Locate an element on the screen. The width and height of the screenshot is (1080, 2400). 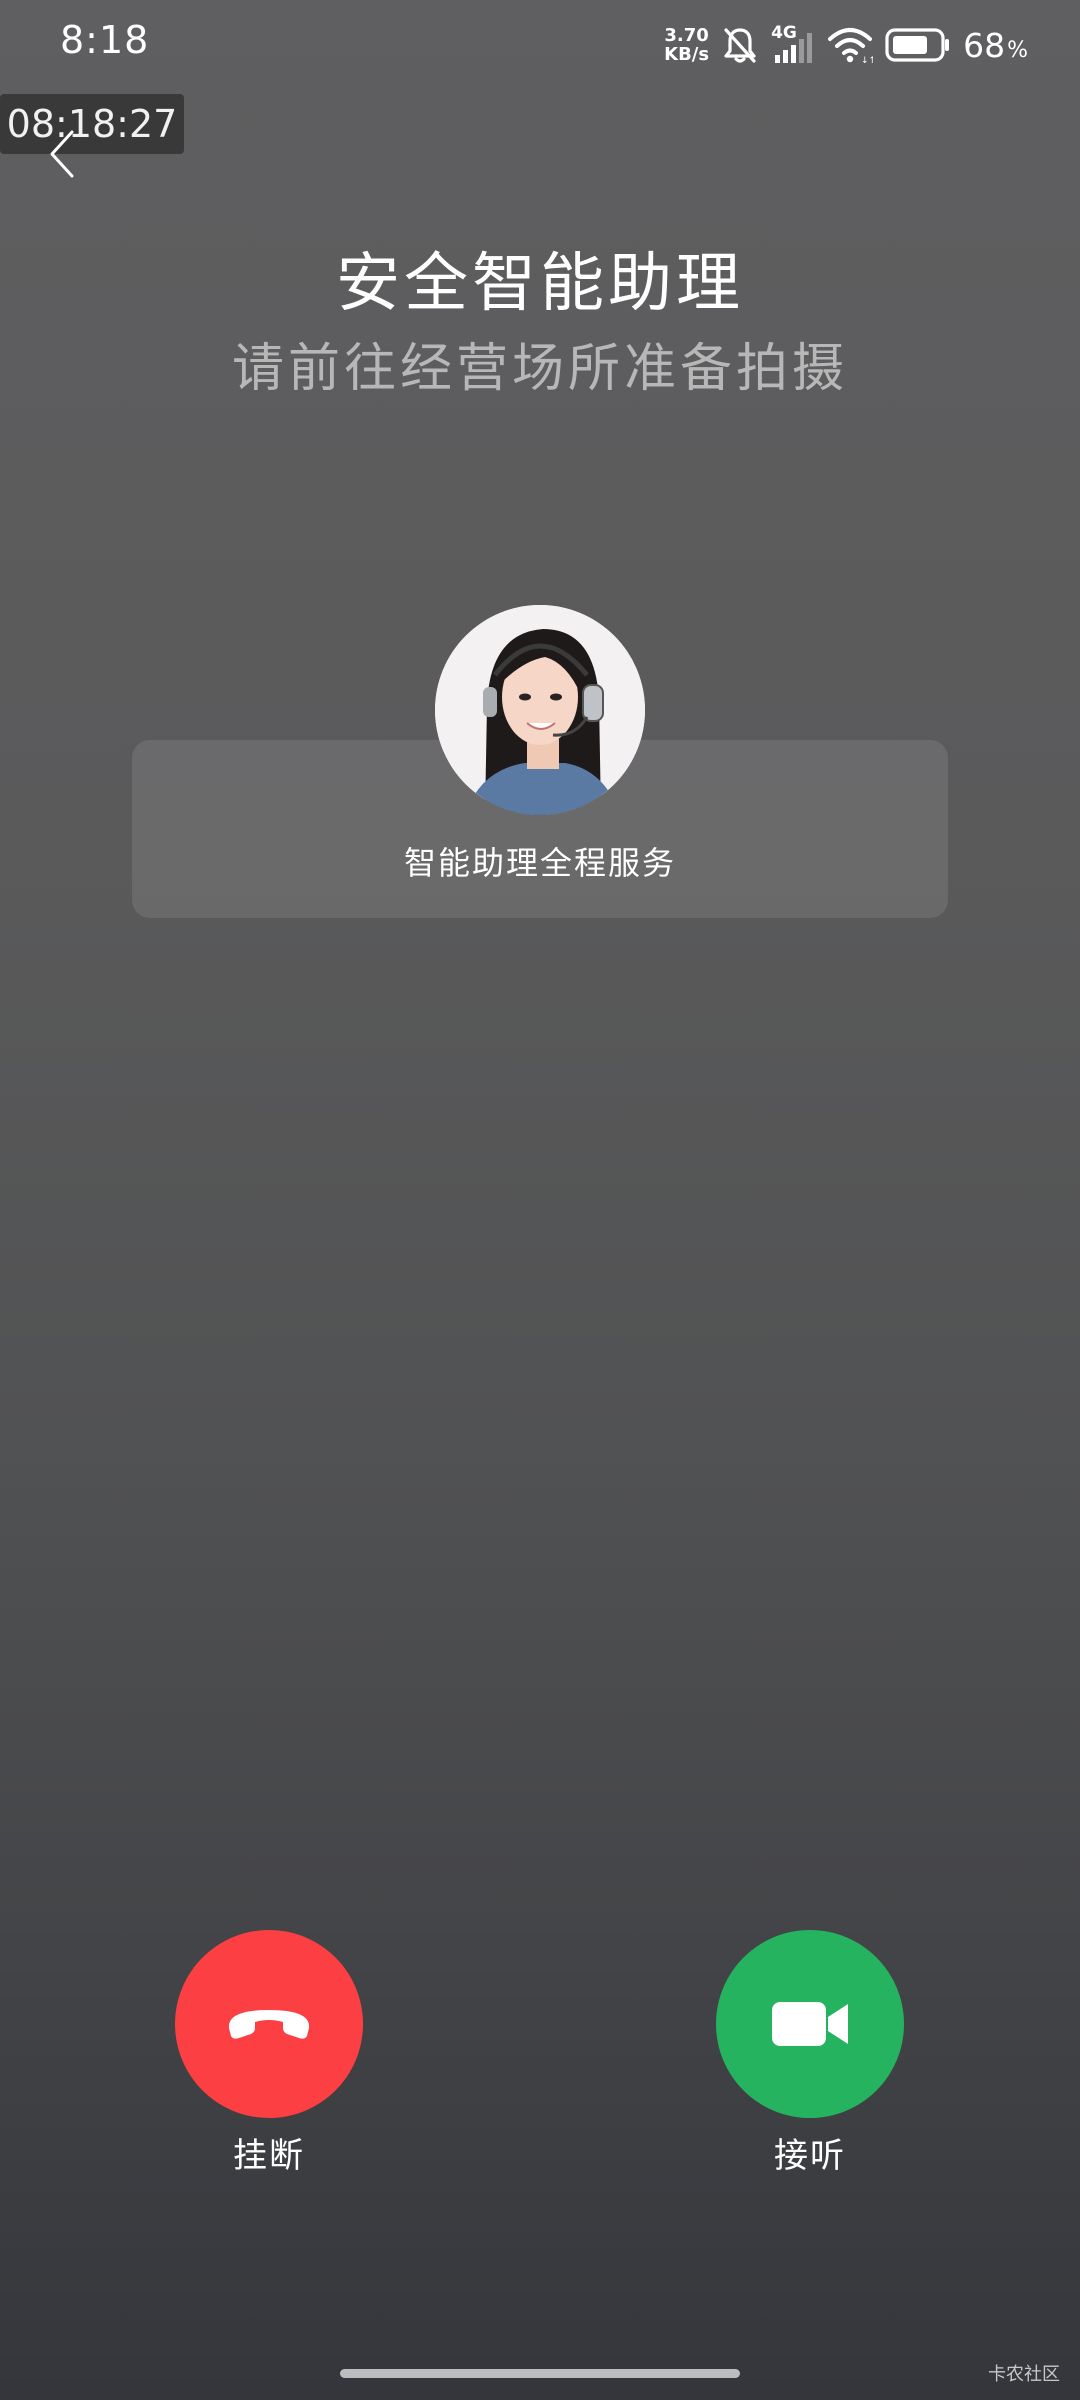
accept-call-label: 接听 is located at coordinates (810, 2156).